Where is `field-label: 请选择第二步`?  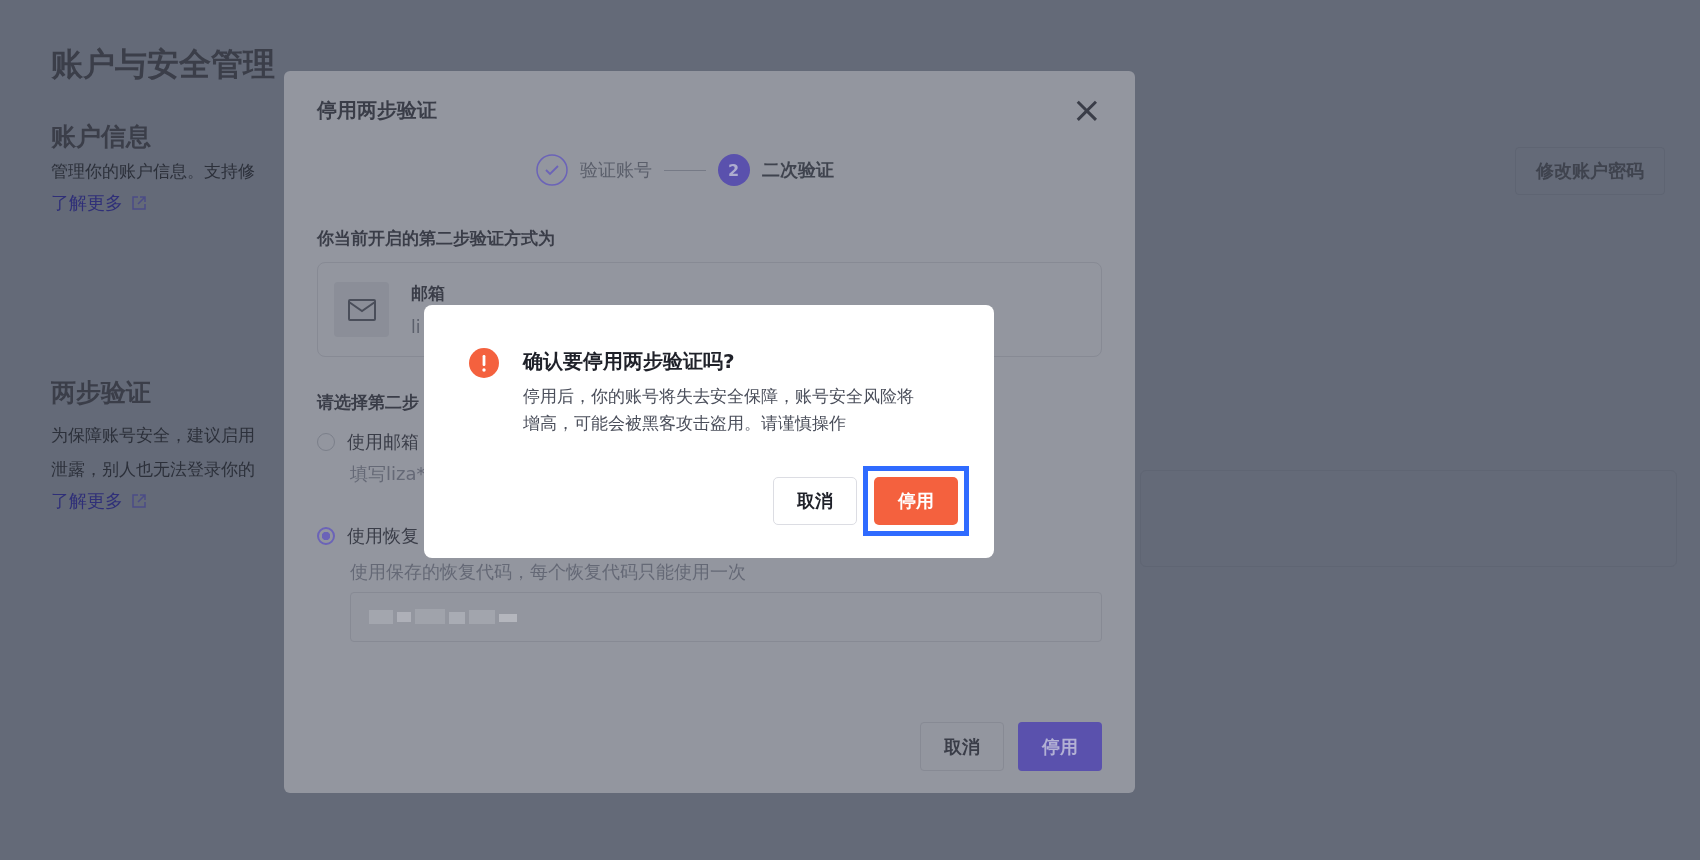
field-label: 请选择第二步 is located at coordinates (368, 402).